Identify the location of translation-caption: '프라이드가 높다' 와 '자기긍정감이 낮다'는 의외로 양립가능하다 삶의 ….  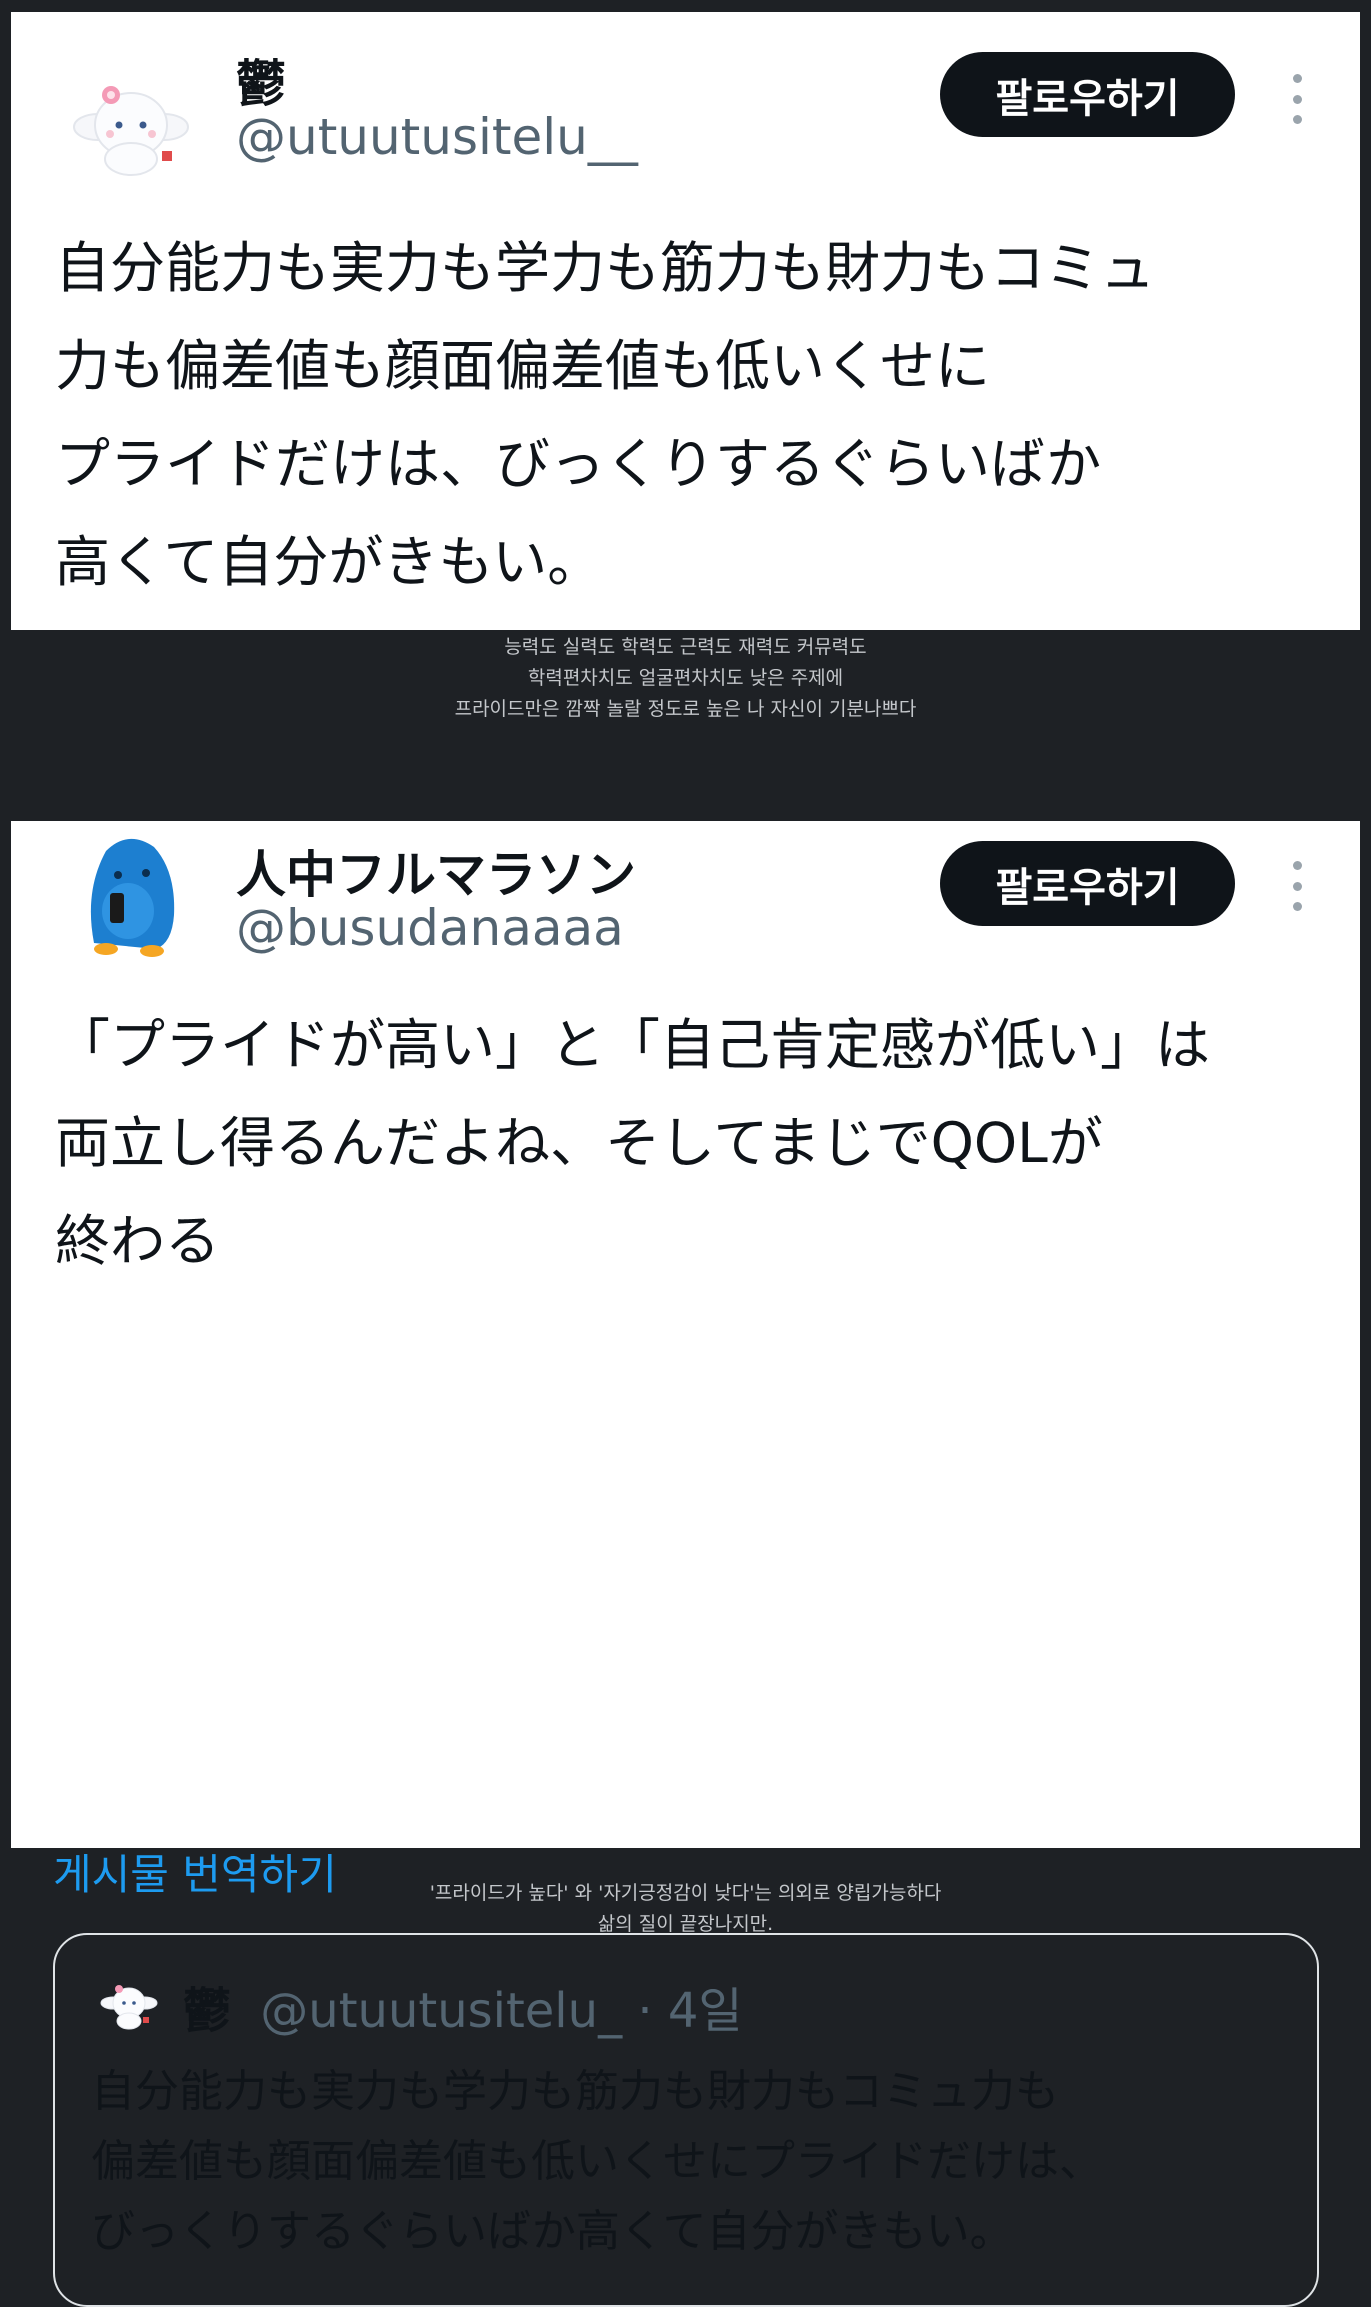
(685, 1909).